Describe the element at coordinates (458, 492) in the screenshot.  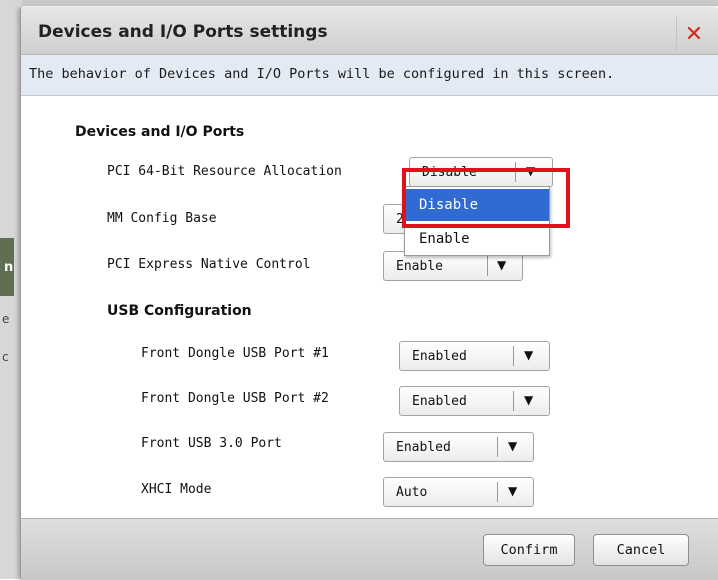
I see `xhci-select: Auto ▼` at that location.